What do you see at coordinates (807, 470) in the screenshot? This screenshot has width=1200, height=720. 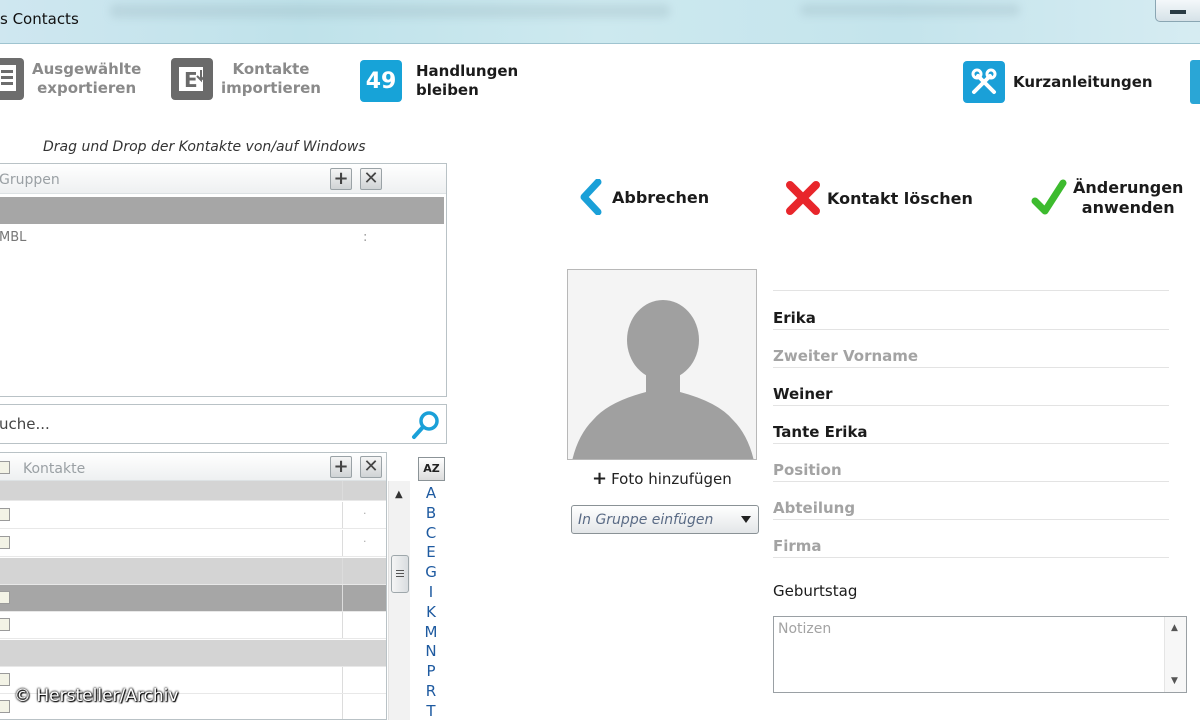 I see `position-placeholder: Position` at bounding box center [807, 470].